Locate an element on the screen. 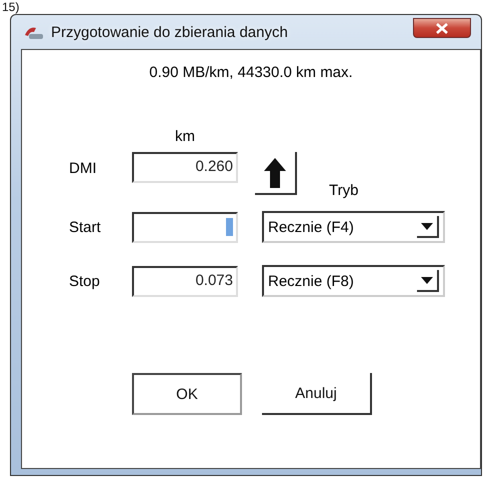 The height and width of the screenshot is (479, 491). cancel-button: Anuluj is located at coordinates (317, 394).